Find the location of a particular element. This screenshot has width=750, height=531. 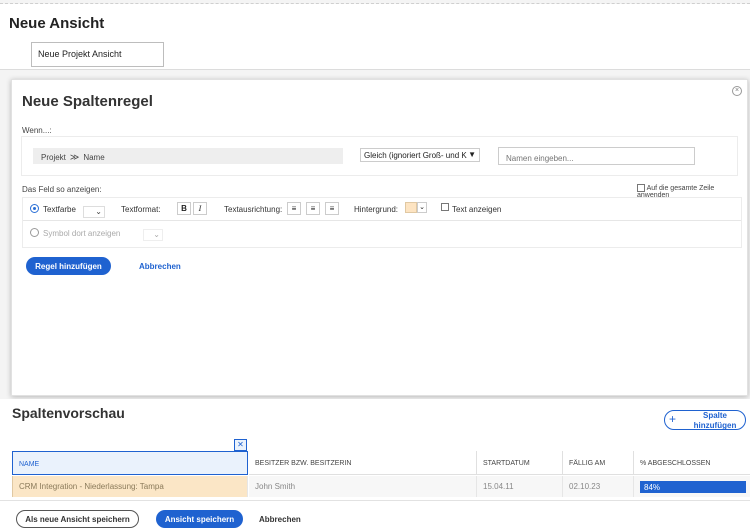

italic-button: I is located at coordinates (200, 208).